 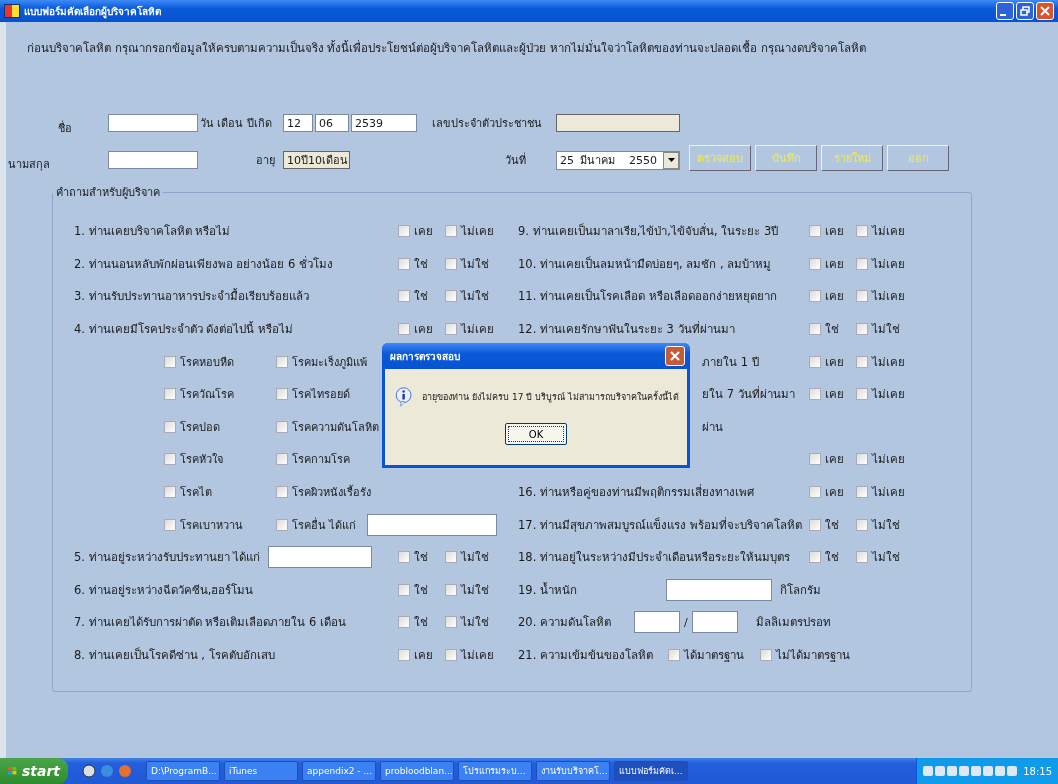 I want to click on birth-year-field: 2539, so click(x=384, y=123).